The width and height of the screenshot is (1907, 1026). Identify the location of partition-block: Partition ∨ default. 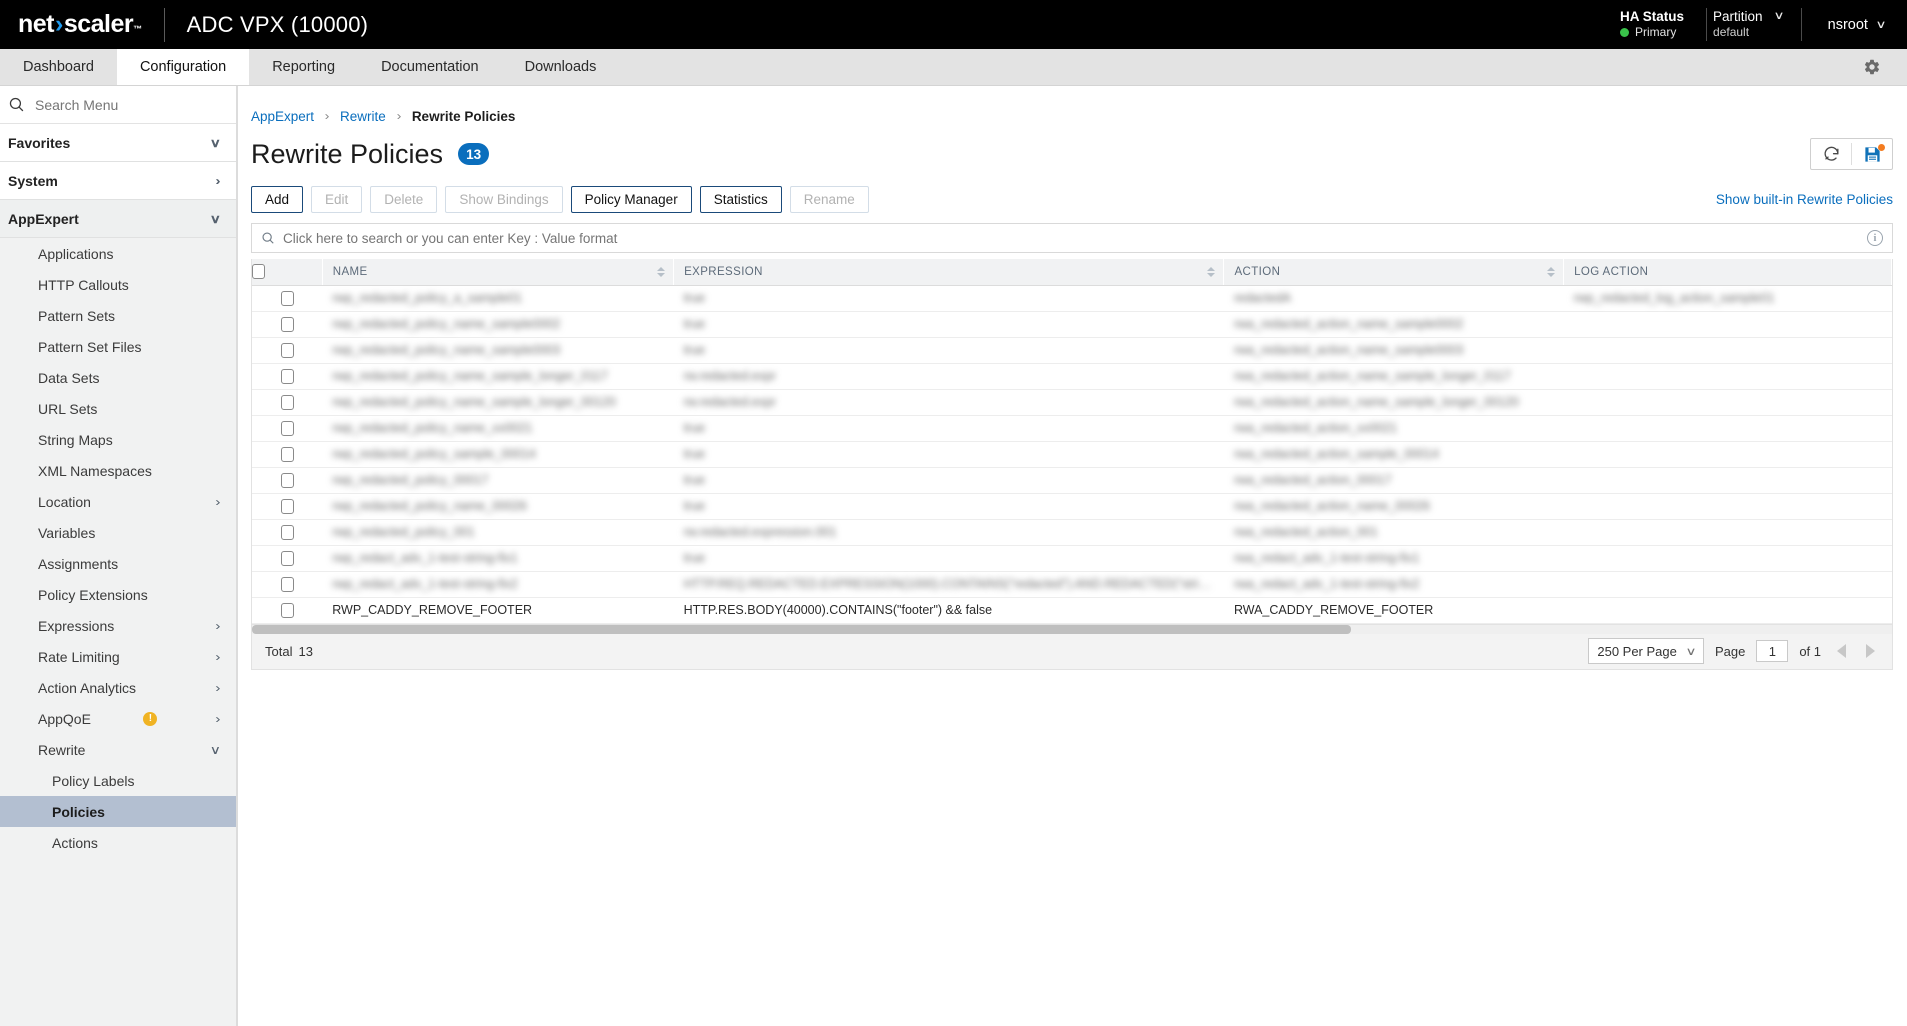
(1754, 24).